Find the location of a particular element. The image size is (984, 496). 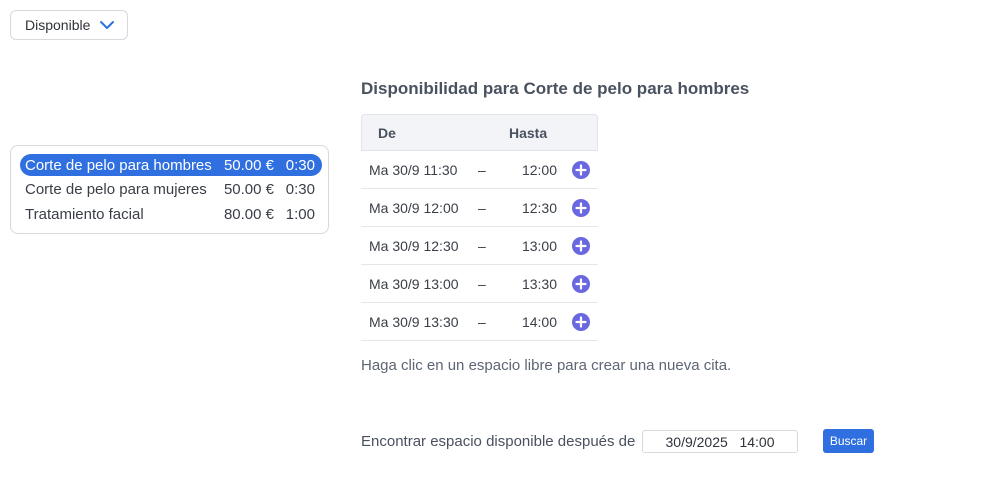

slot-end: 14:00 is located at coordinates (539, 322).